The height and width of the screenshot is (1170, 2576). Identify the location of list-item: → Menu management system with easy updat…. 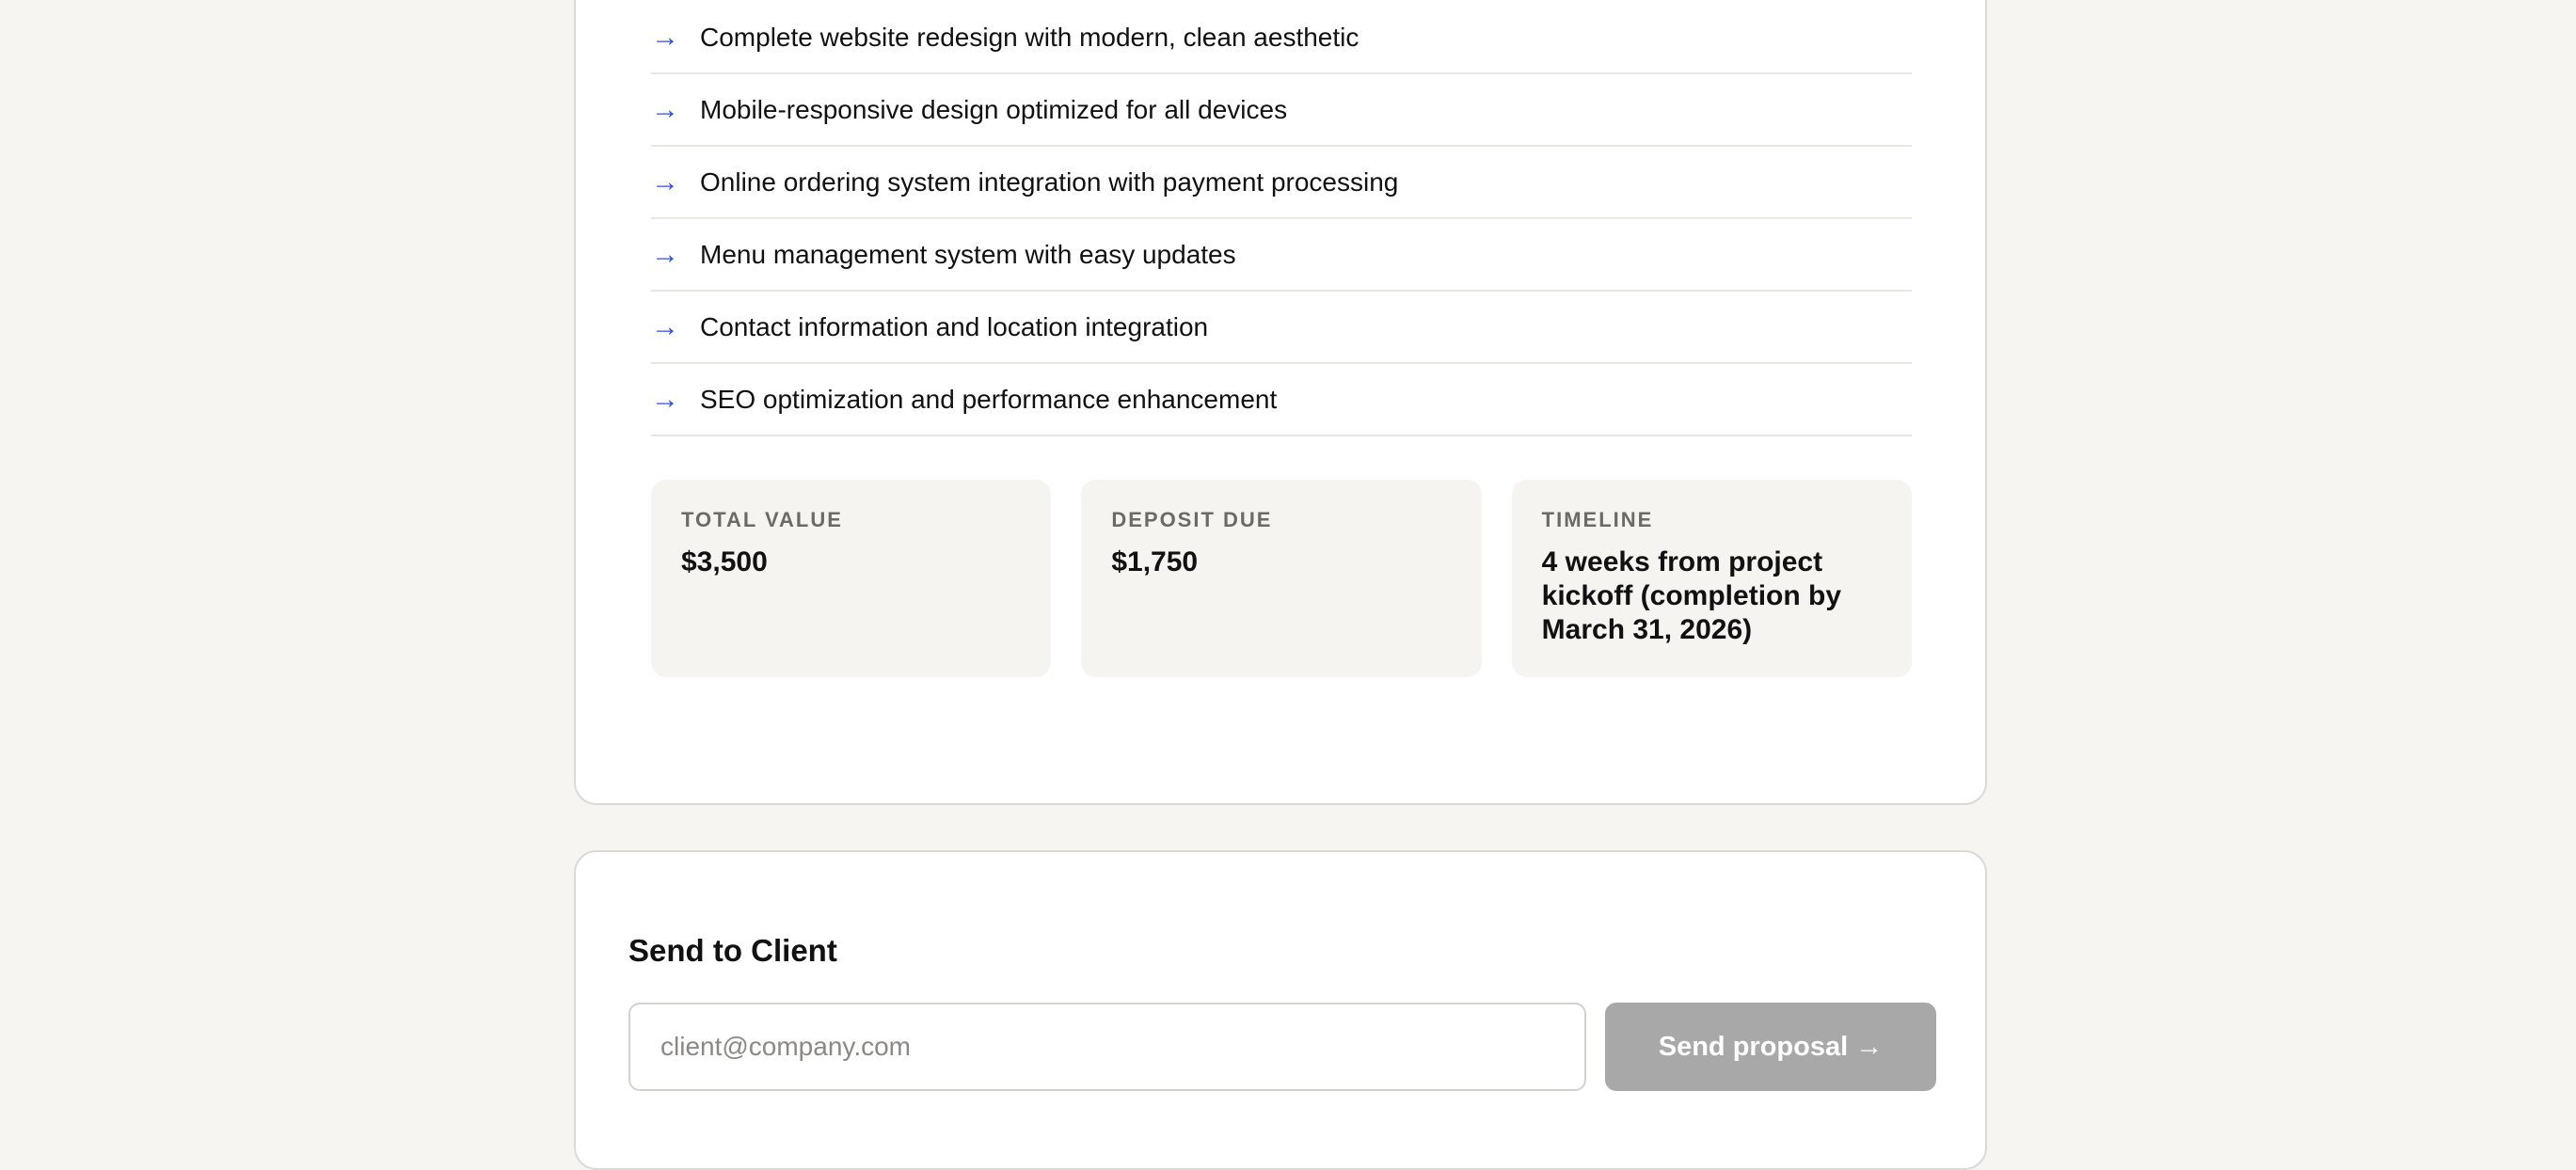
(1281, 256).